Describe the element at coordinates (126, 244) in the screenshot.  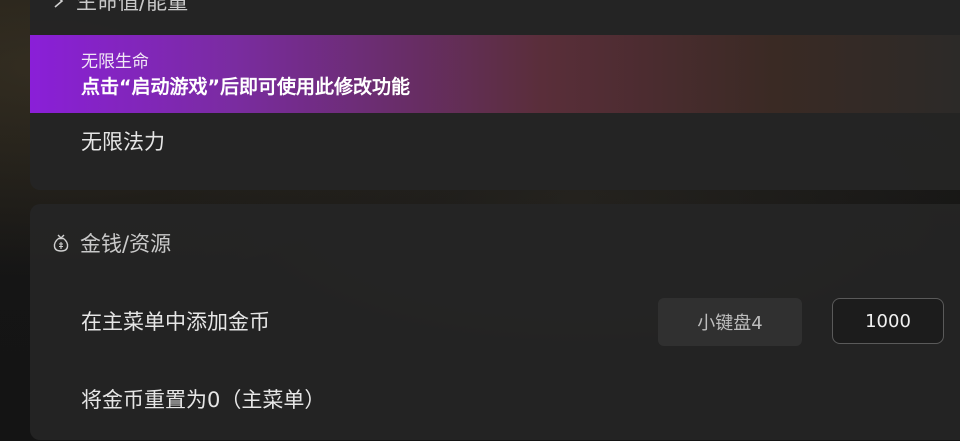
I see `money-section-title: 金钱/资源` at that location.